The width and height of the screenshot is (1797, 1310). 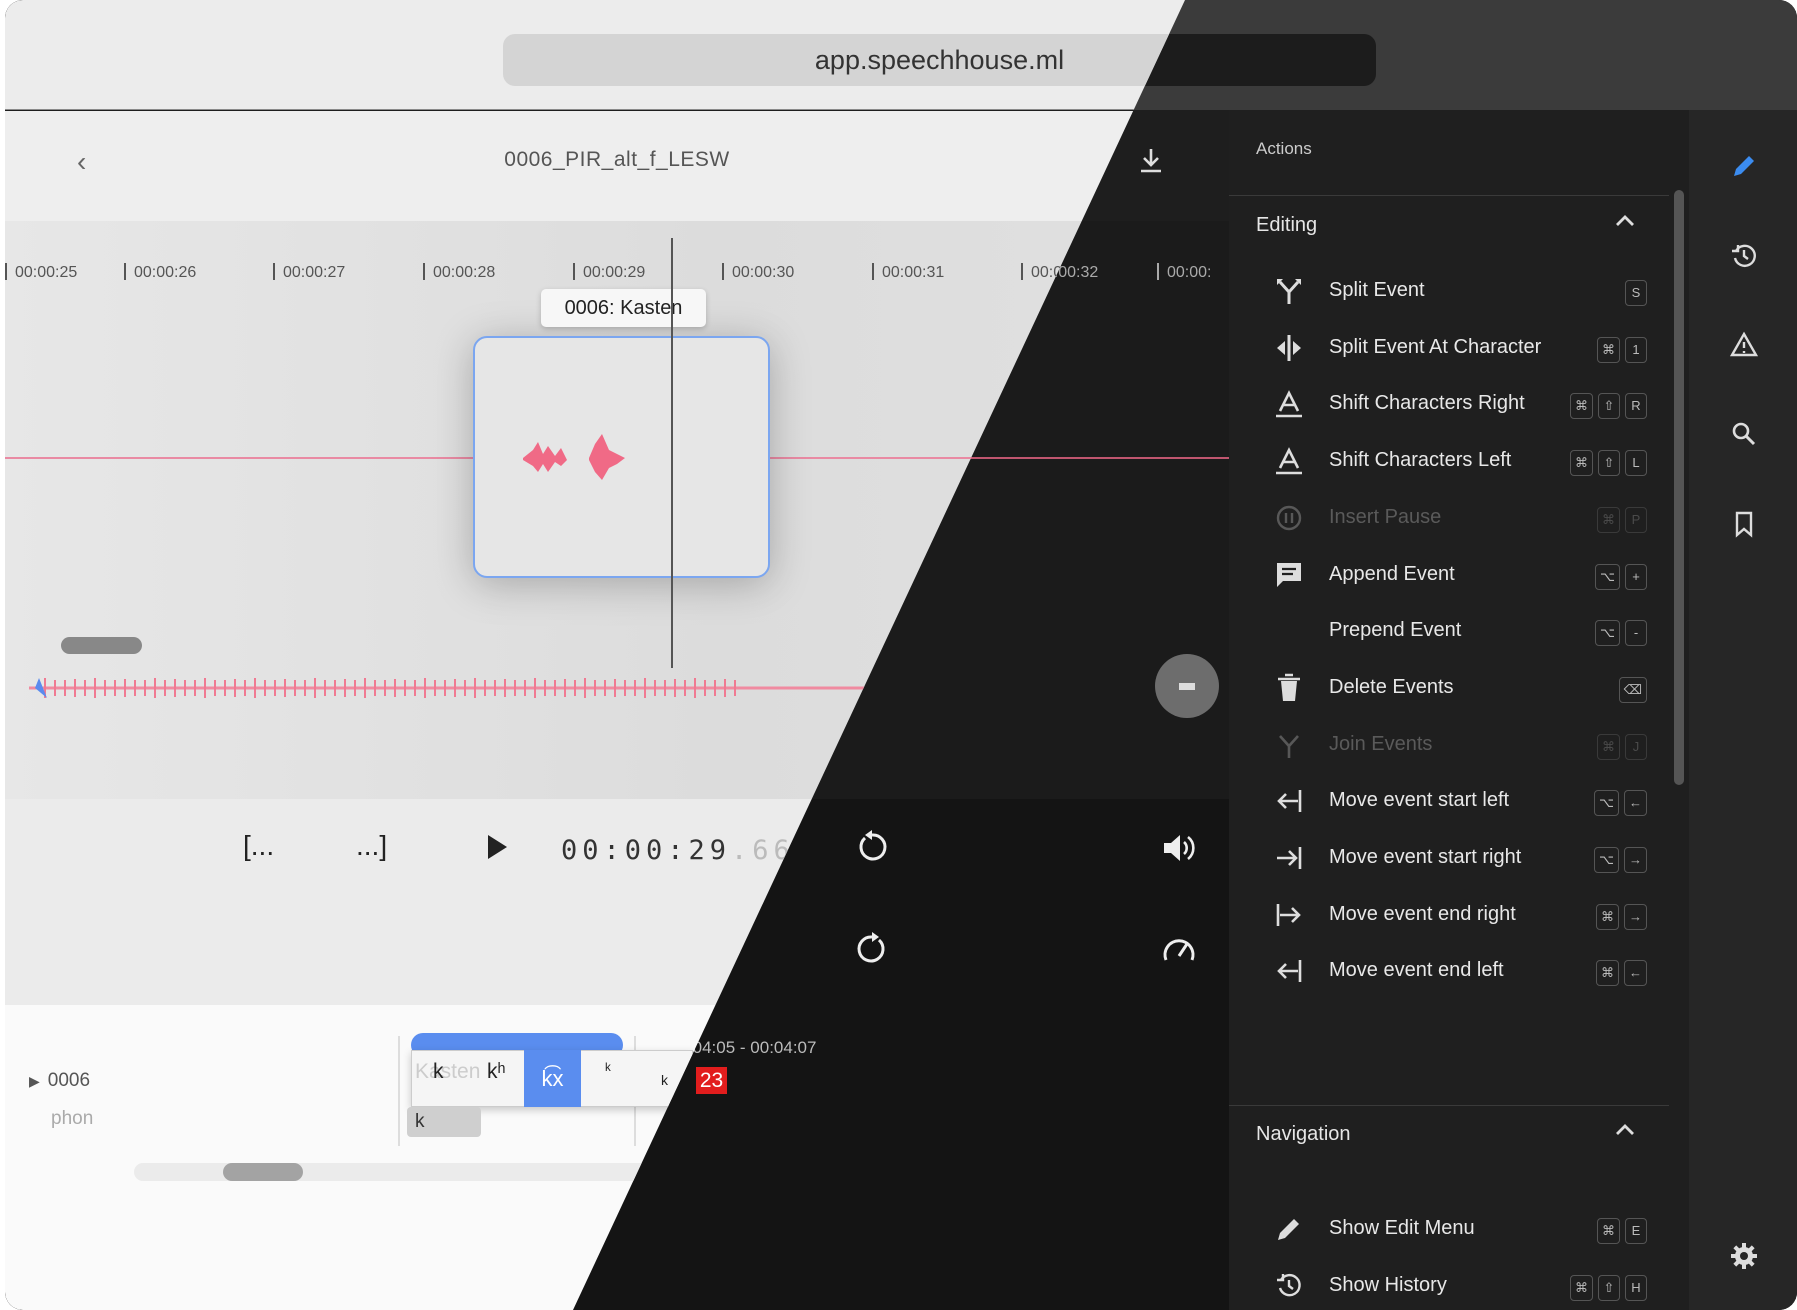 What do you see at coordinates (1620, 803) in the screenshot?
I see `shortcut-keys: ⌥ ←` at bounding box center [1620, 803].